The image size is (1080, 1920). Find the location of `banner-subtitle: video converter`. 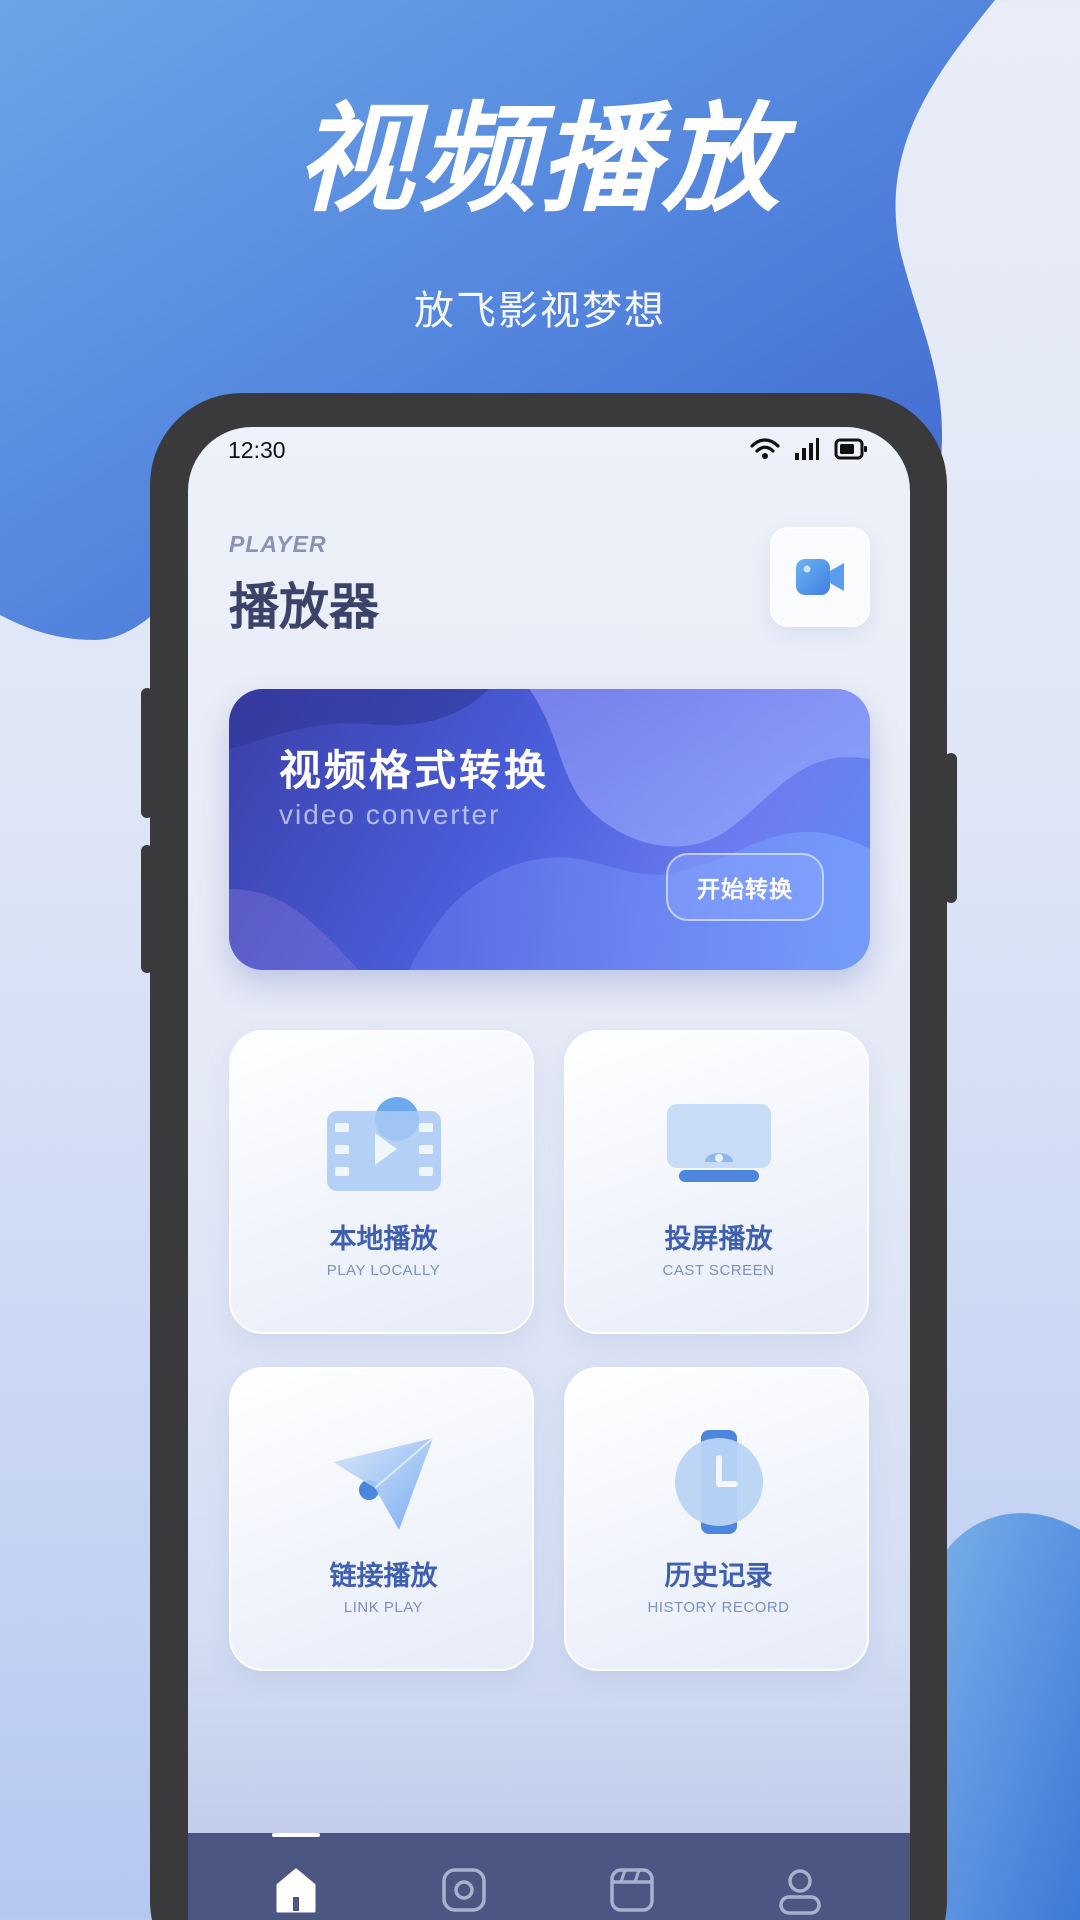

banner-subtitle: video converter is located at coordinates (390, 814).